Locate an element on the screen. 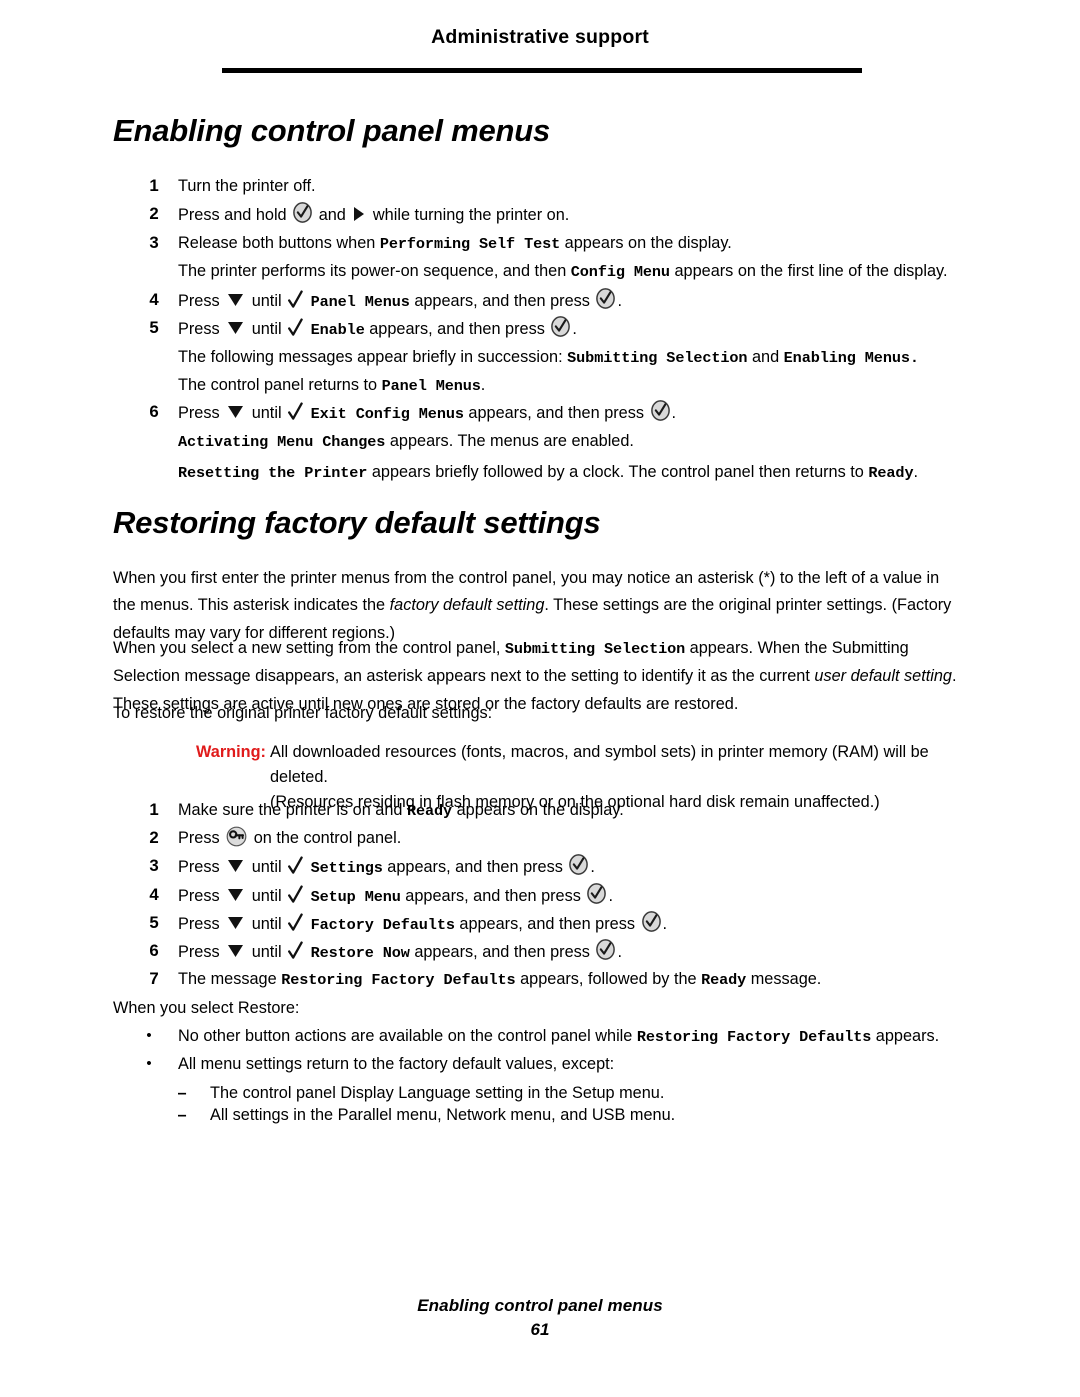  step-number: 7 is located at coordinates (154, 978).